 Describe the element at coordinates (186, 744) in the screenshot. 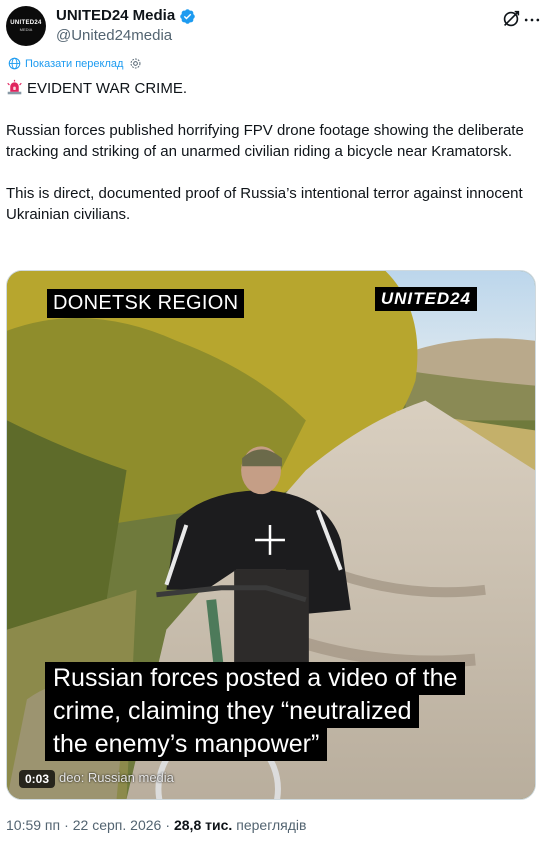

I see `video-caption-line-3: the enemy’s manpower”` at that location.